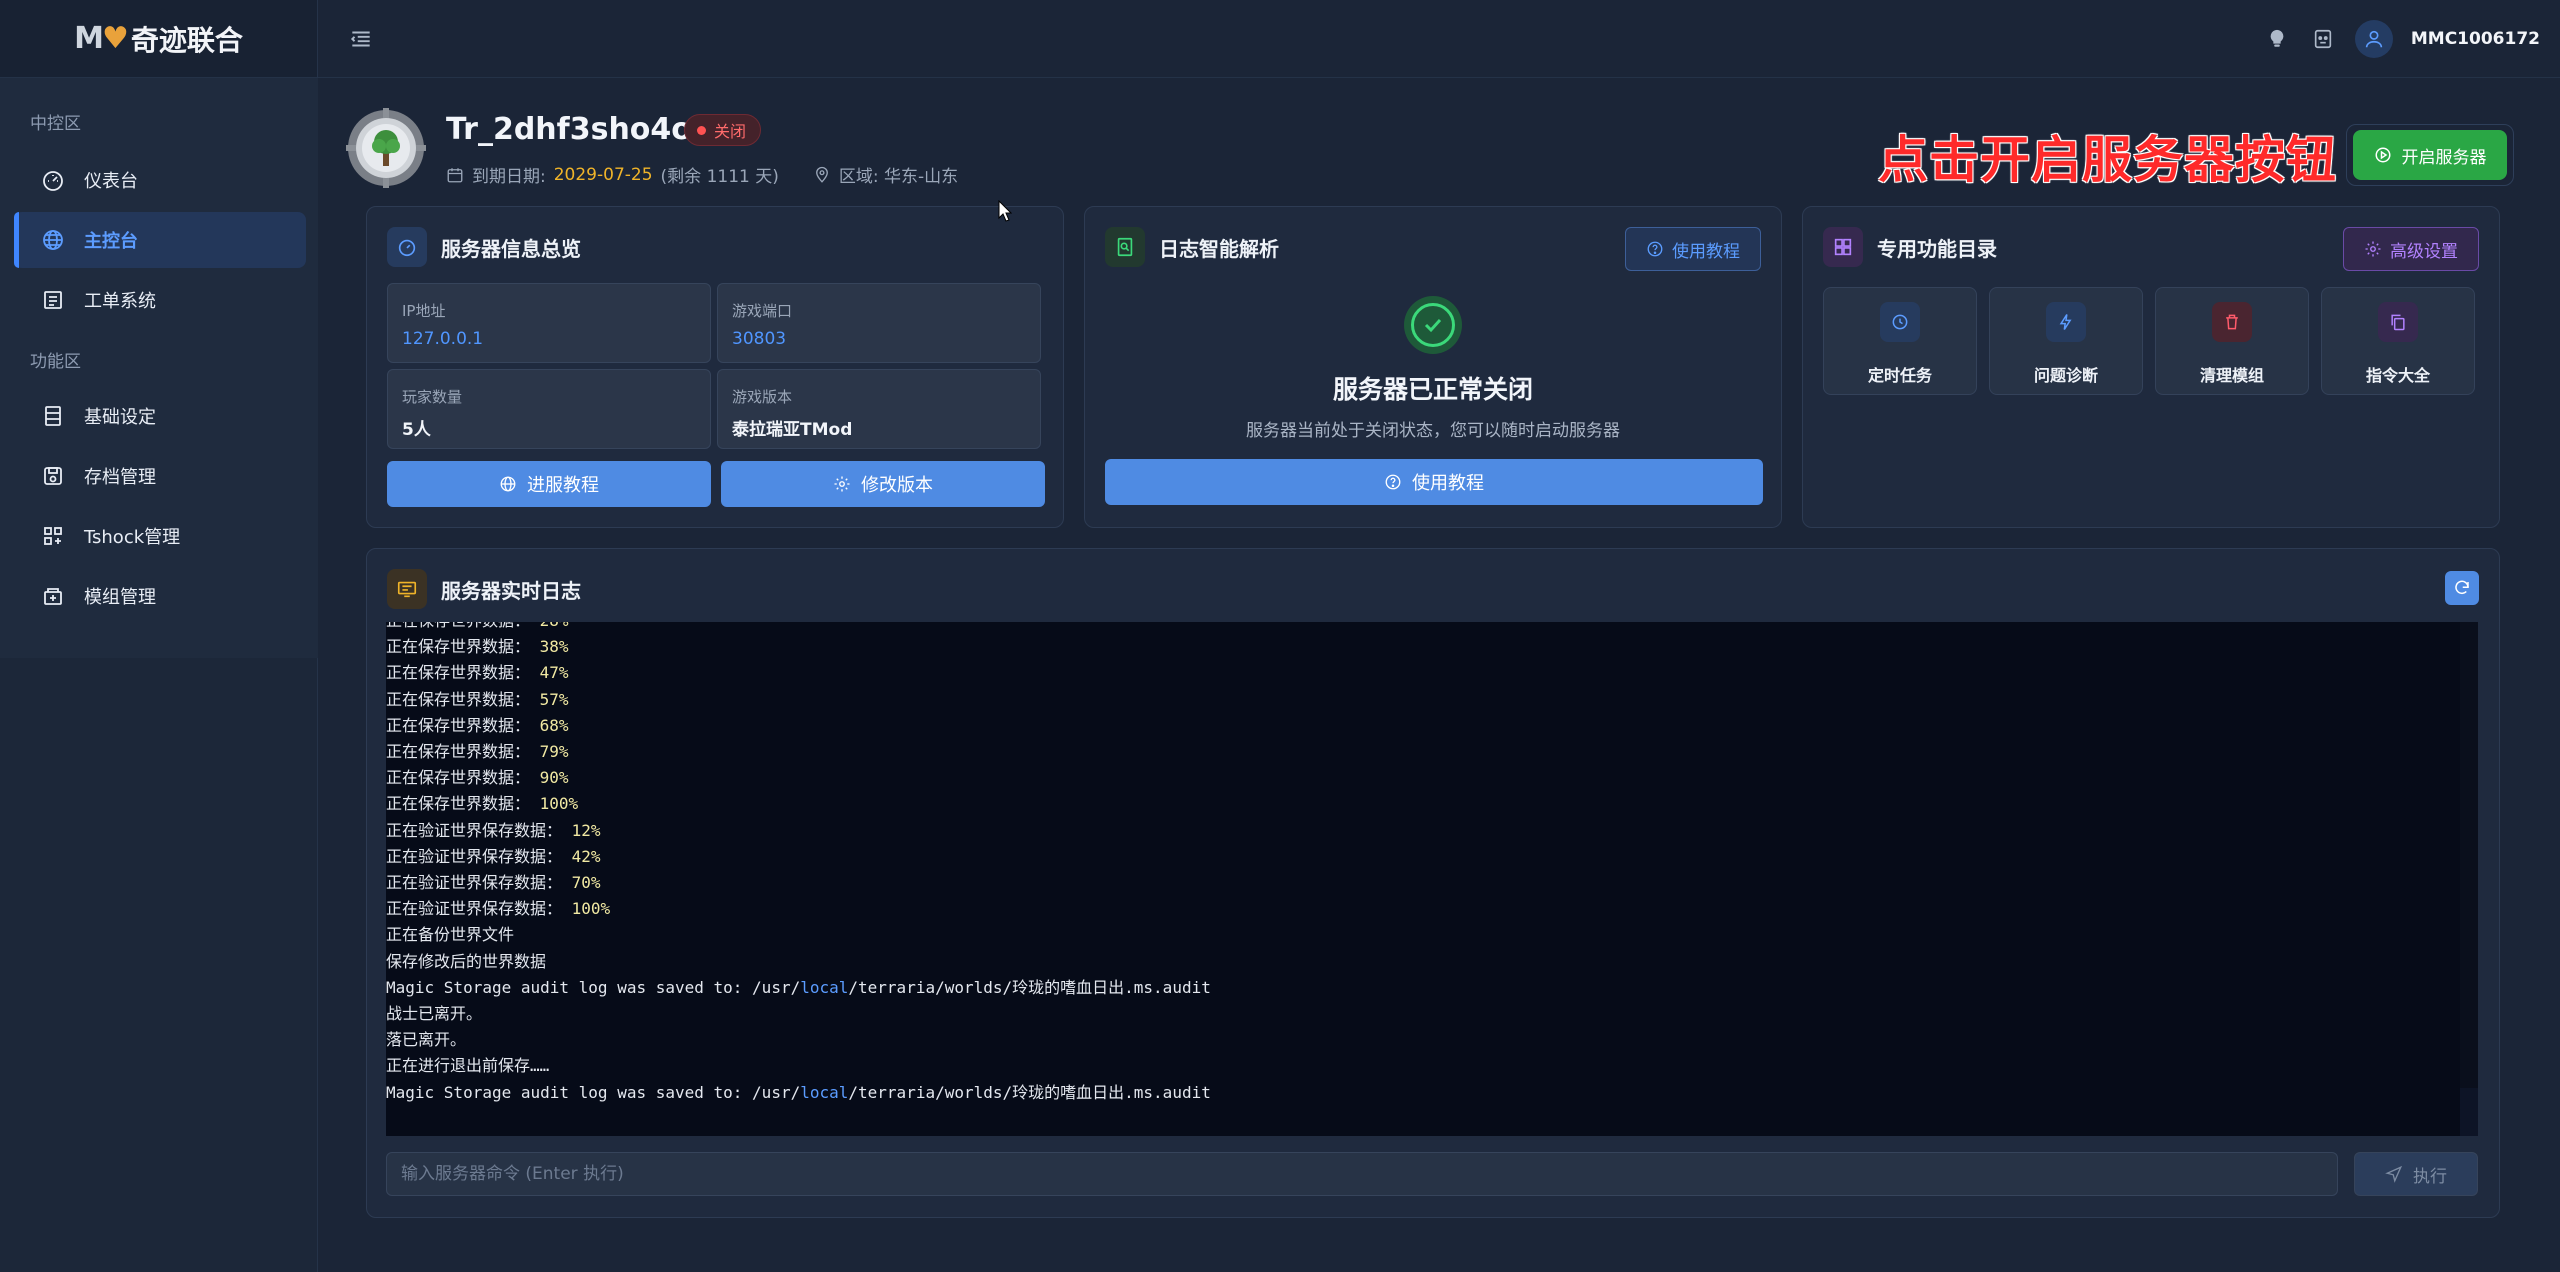 This screenshot has height=1272, width=2560. Describe the element at coordinates (484, 589) in the screenshot. I see `card-header: 服务器实时日志` at that location.